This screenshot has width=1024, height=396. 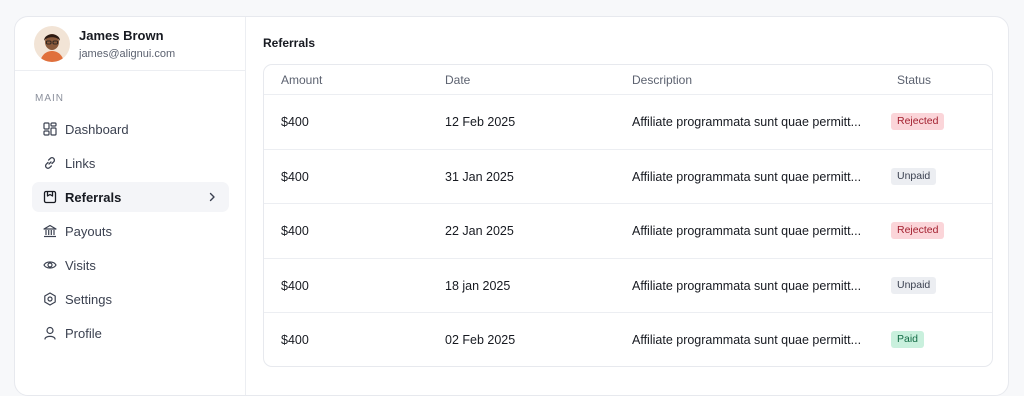 I want to click on user-name: James Brown, so click(x=121, y=35).